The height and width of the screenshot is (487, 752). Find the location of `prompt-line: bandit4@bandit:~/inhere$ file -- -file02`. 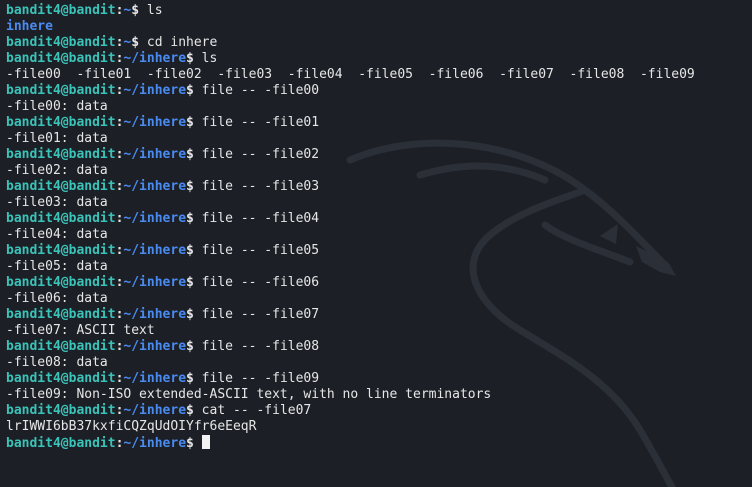

prompt-line: bandit4@bandit:~/inhere$ file -- -file02 is located at coordinates (379, 155).